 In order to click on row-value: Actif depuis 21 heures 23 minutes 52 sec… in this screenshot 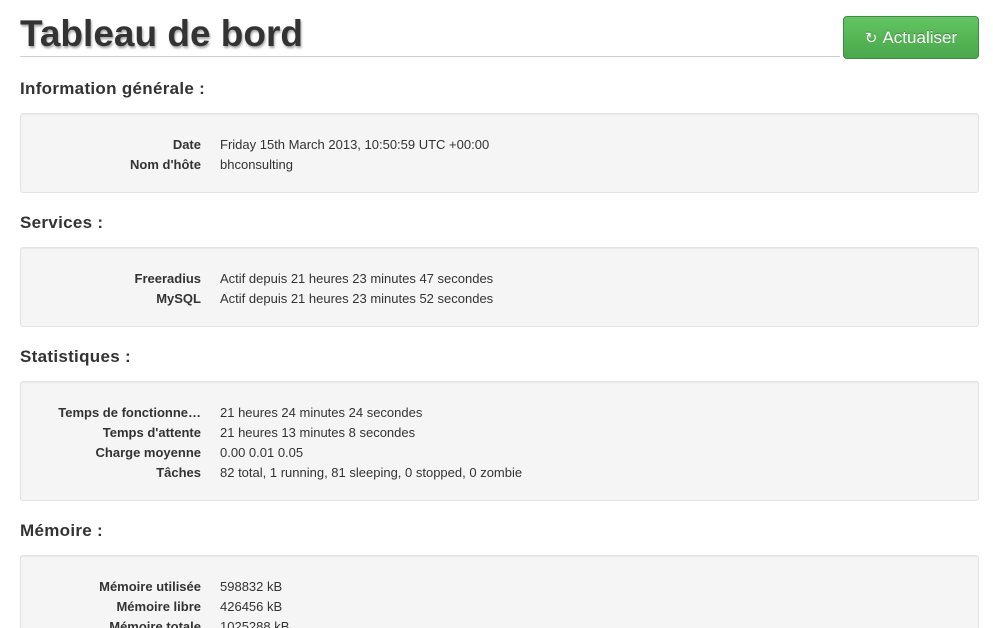, I will do `click(357, 298)`.